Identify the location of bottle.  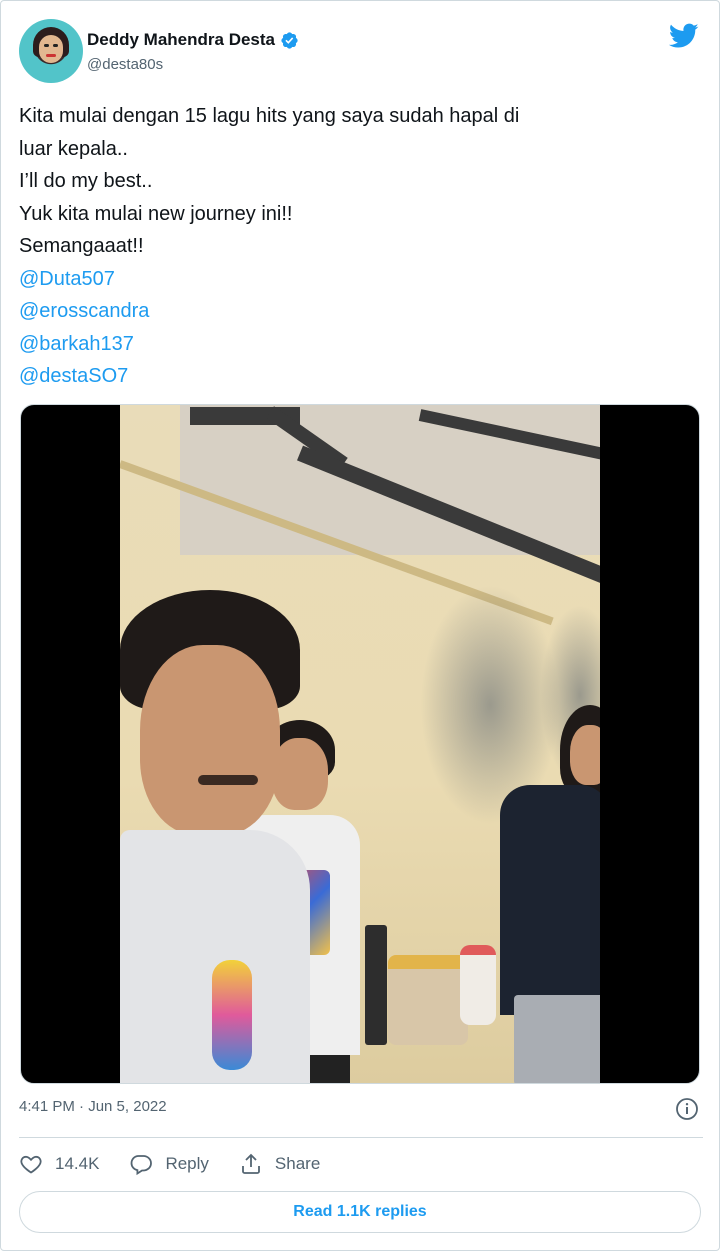
(478, 985).